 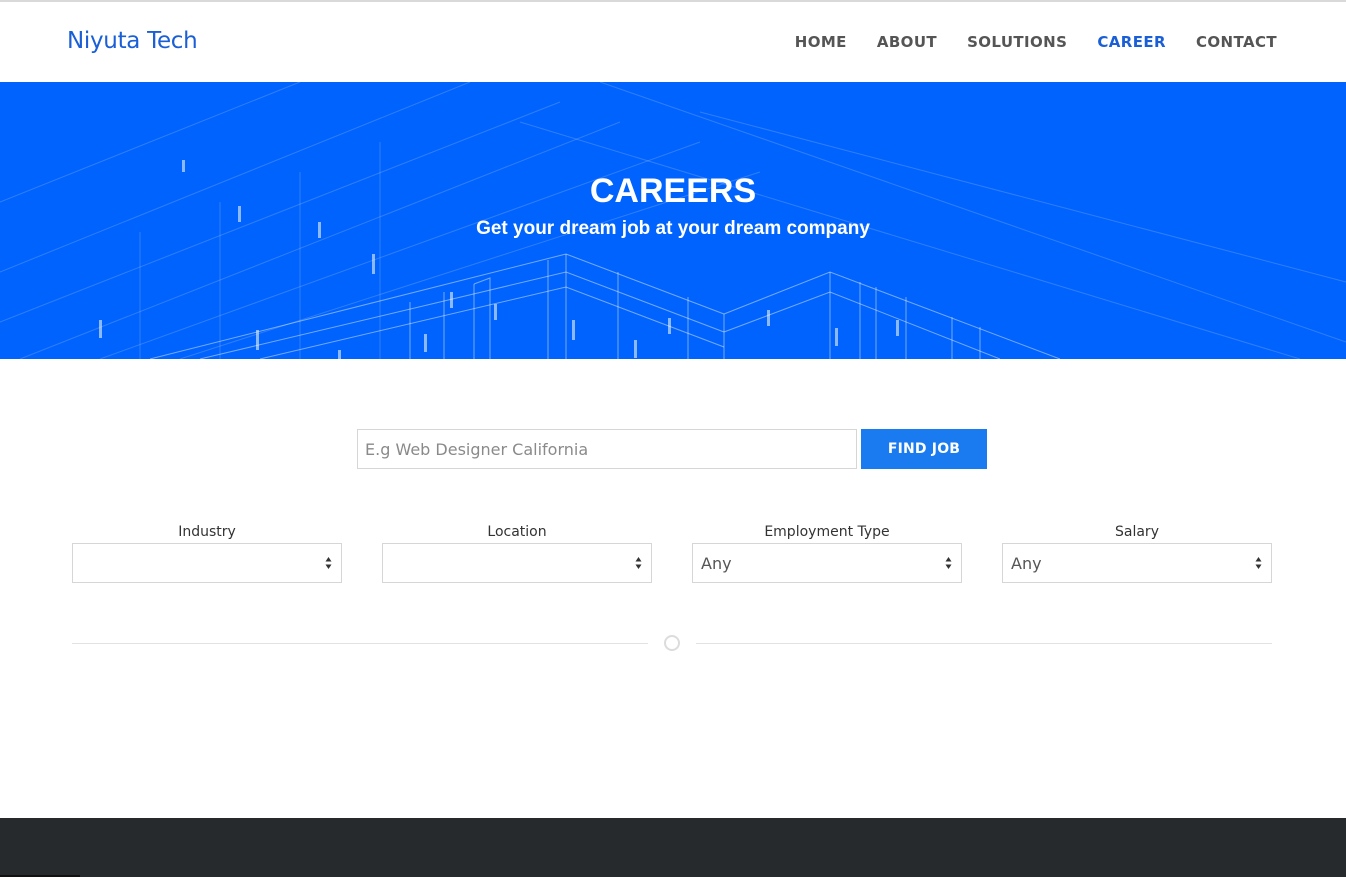 I want to click on filter-salary: Salary Any, so click(x=1137, y=553).